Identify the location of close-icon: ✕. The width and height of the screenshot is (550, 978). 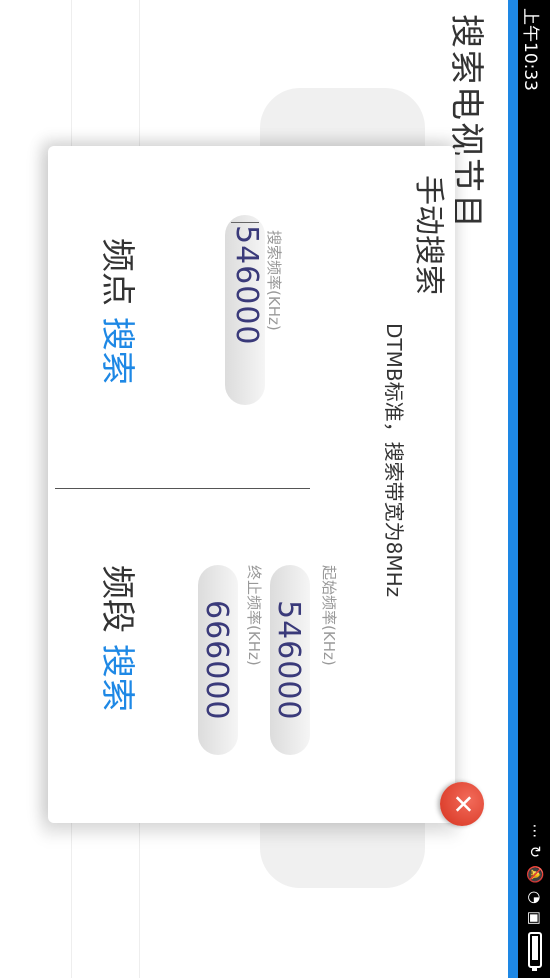
(462, 804).